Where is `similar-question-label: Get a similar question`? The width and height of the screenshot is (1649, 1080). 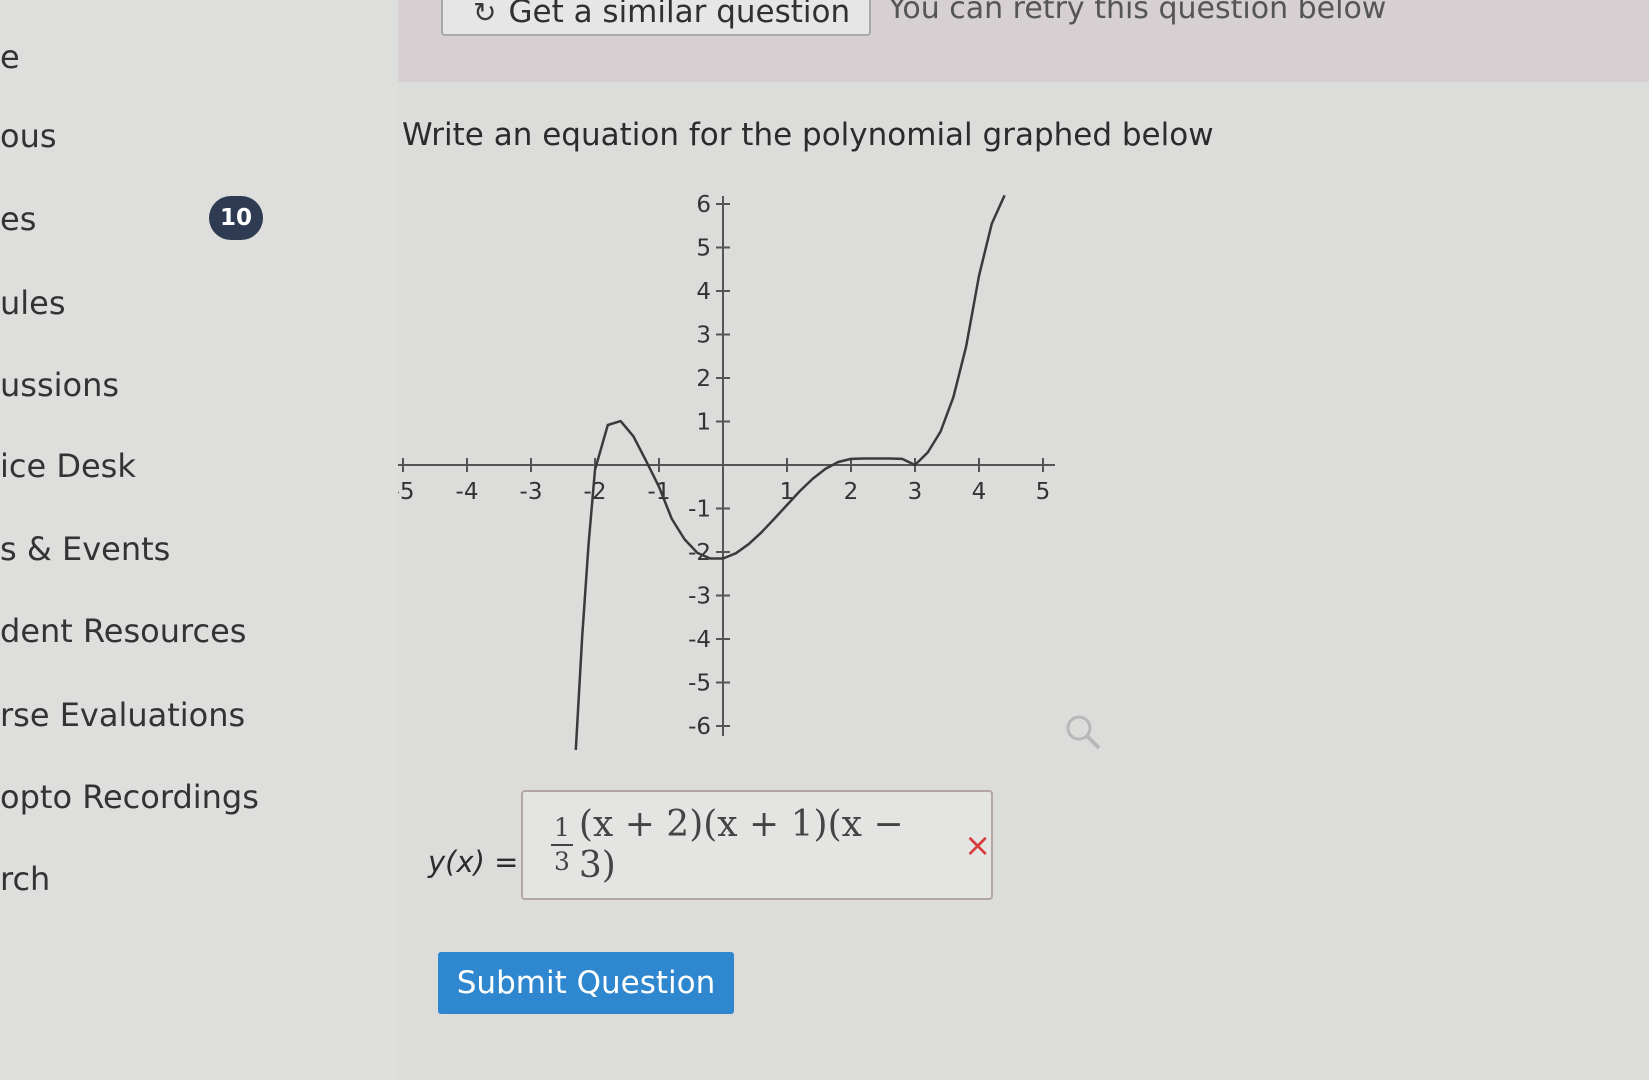
similar-question-label: Get a similar question is located at coordinates (679, 15).